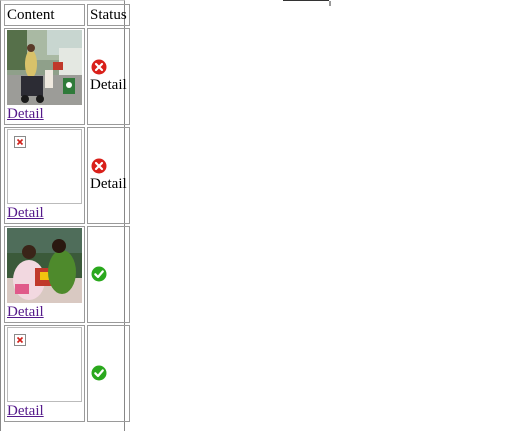 This screenshot has width=512, height=431. What do you see at coordinates (330, 3) in the screenshot?
I see `divider-handle` at bounding box center [330, 3].